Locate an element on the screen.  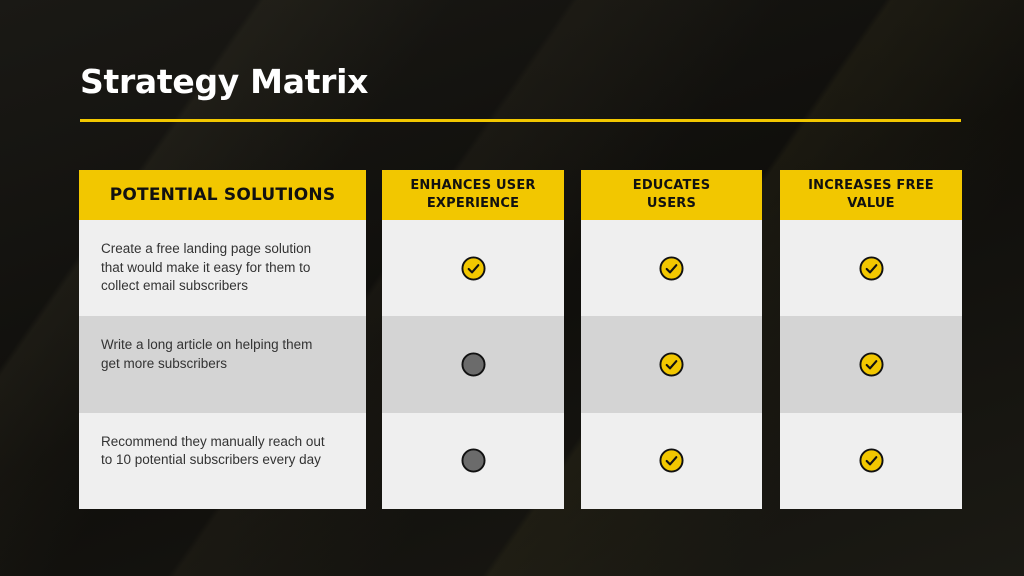
title-underline is located at coordinates (520, 120).